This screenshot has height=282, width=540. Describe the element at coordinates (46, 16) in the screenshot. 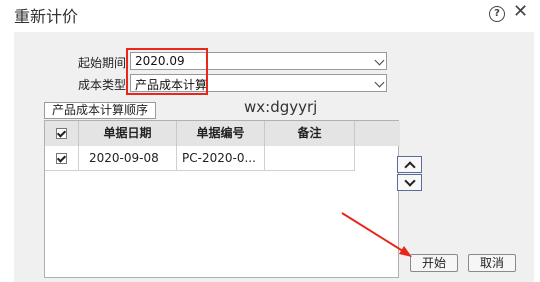

I see `dialog-title: 重新计价` at that location.